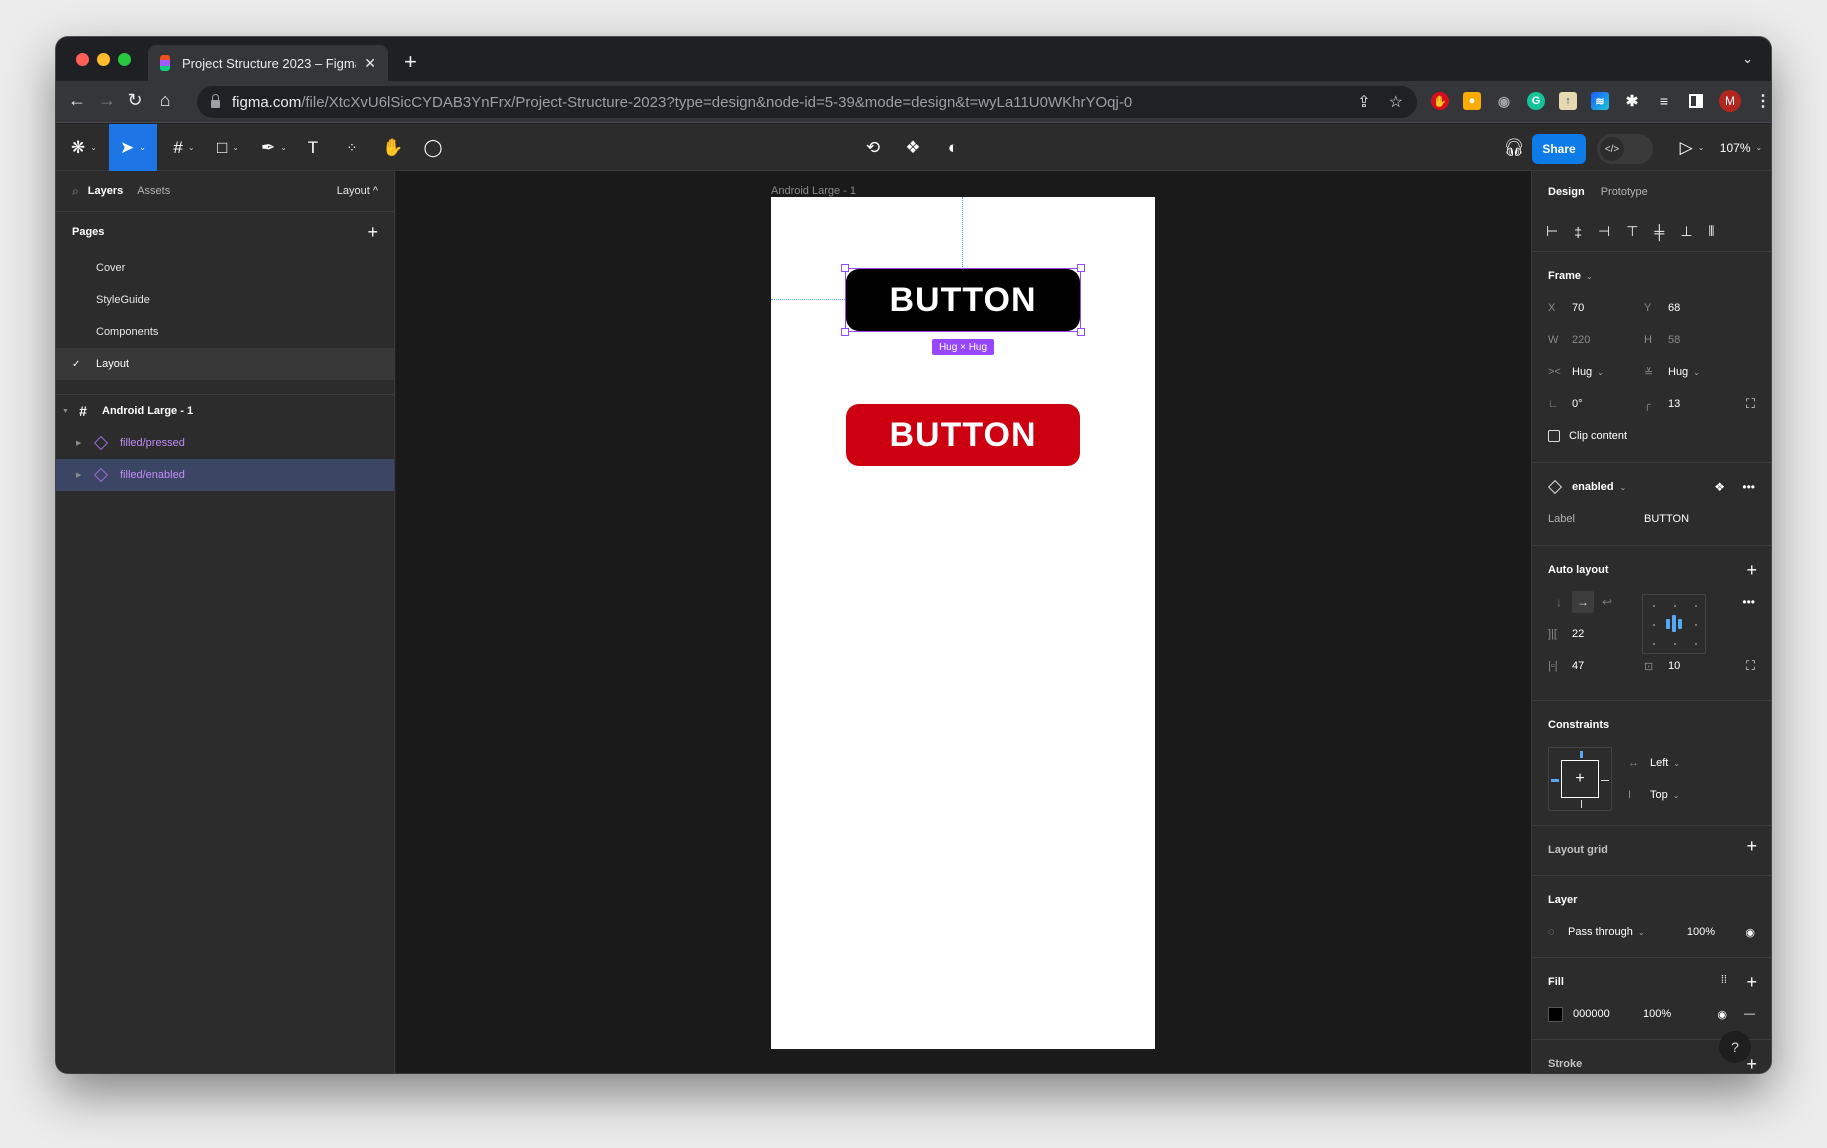 The image size is (1827, 1148). I want to click on share-button: Share, so click(1559, 149).